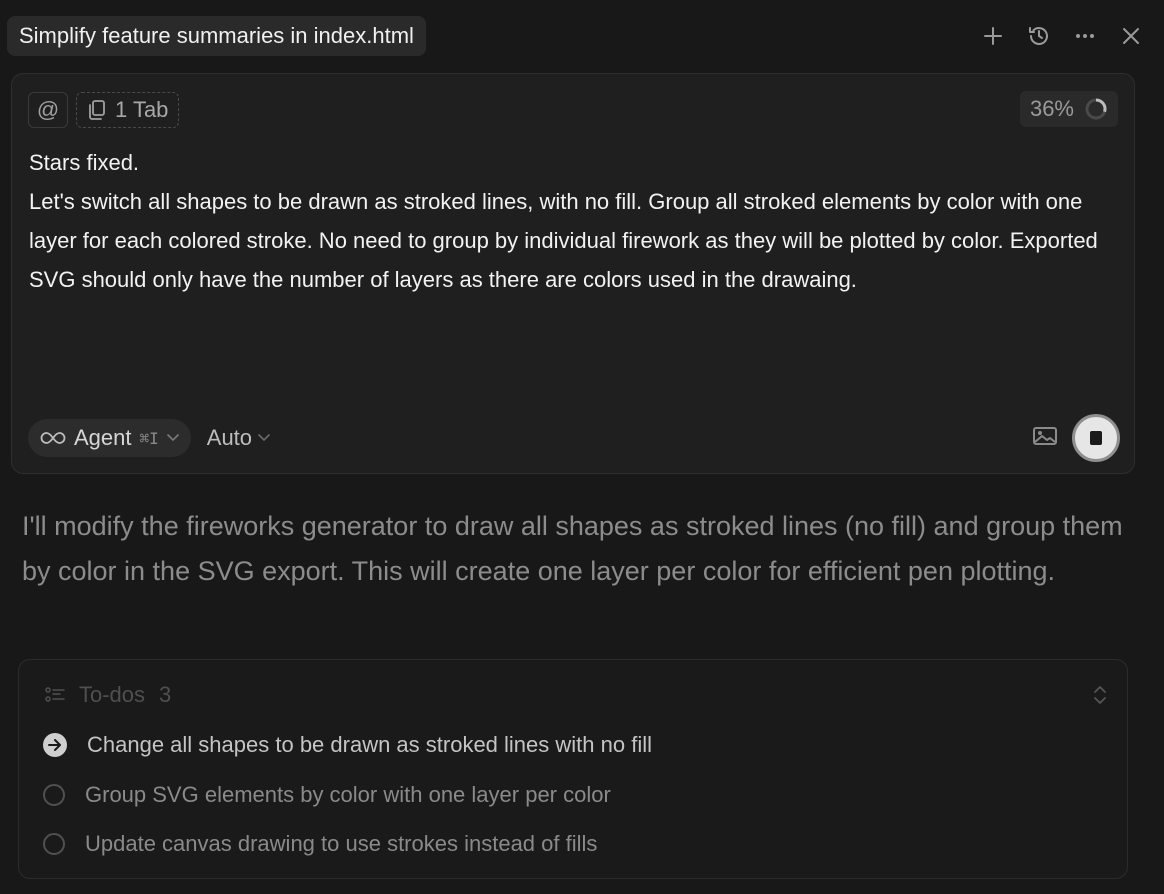  What do you see at coordinates (142, 109) in the screenshot?
I see `tab-context-label: 1 Tab` at bounding box center [142, 109].